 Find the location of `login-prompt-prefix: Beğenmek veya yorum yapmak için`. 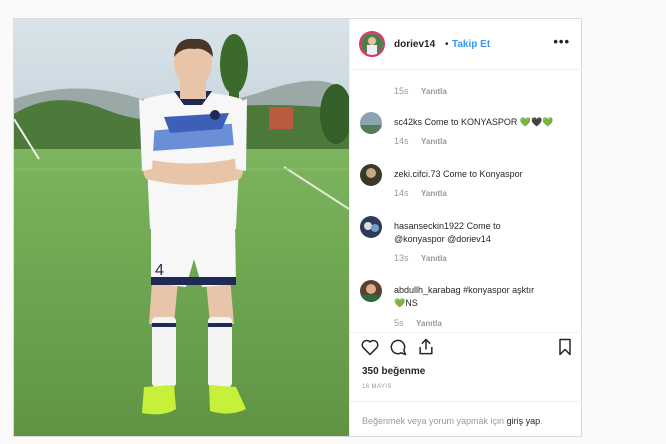

login-prompt-prefix: Beğenmek veya yorum yapmak için is located at coordinates (434, 421).